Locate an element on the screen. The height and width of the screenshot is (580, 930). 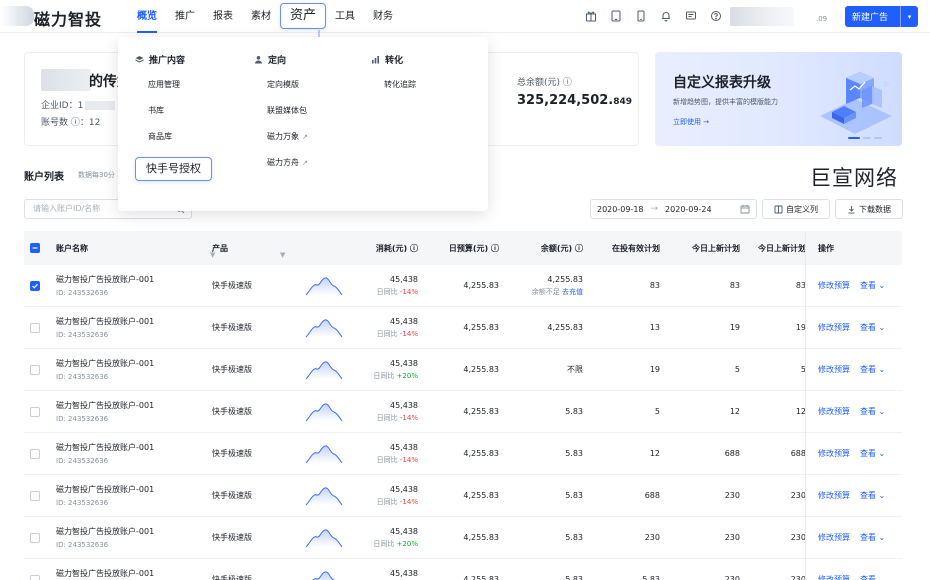
date-start: 2020-09-18 is located at coordinates (620, 209).